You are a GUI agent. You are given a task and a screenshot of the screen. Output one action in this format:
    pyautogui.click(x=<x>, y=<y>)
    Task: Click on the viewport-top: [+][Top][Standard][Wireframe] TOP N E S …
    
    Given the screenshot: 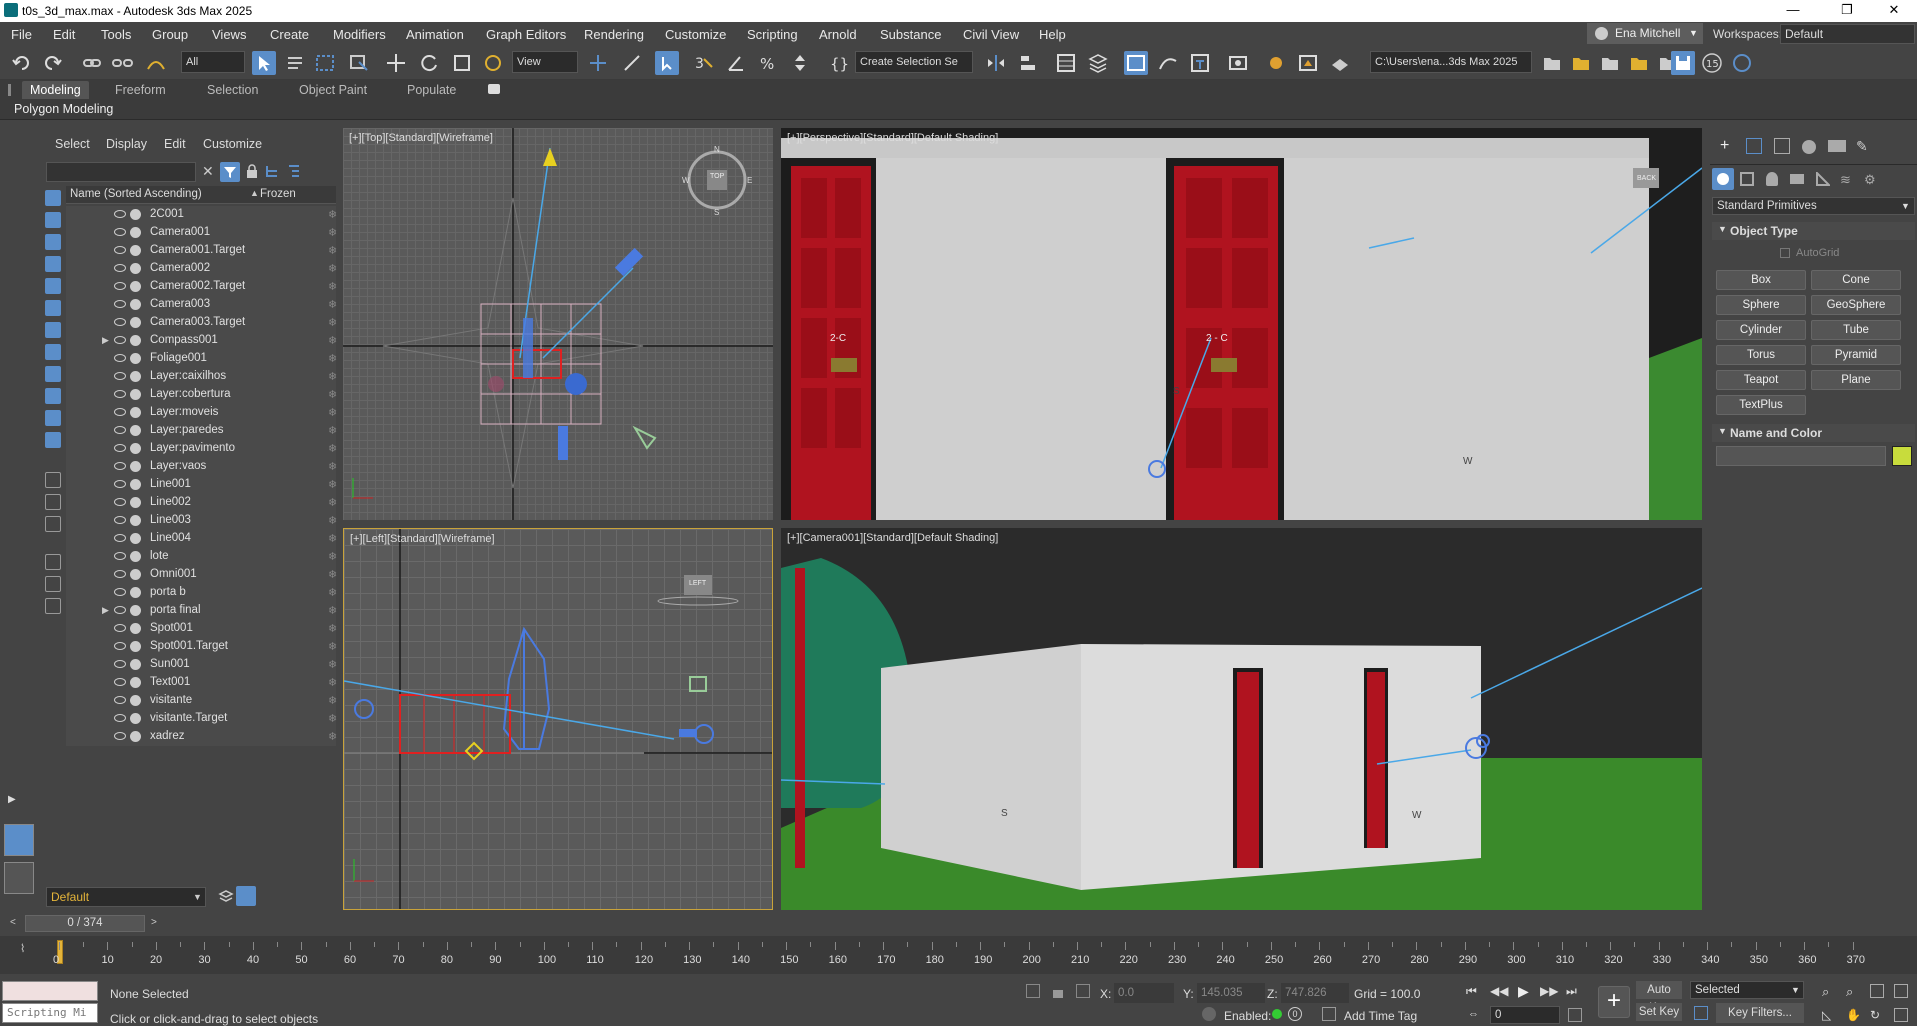 What is the action you would take?
    pyautogui.click(x=558, y=324)
    